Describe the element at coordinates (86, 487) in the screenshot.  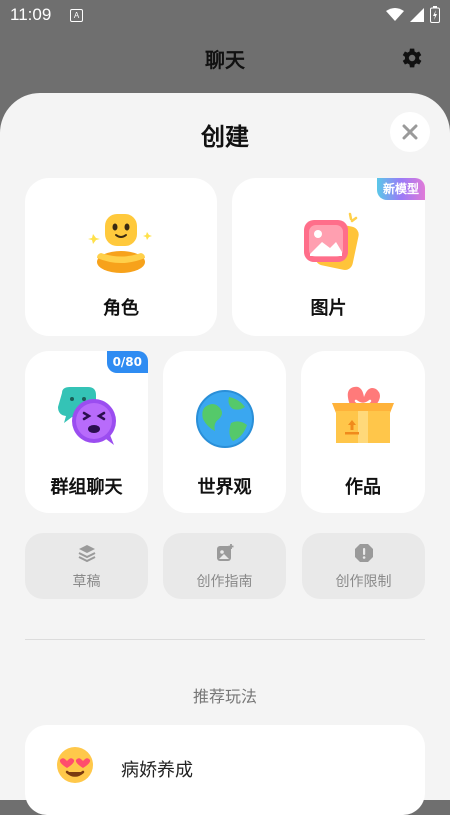
I see `group-chat-card-label: 群组聊天` at that location.